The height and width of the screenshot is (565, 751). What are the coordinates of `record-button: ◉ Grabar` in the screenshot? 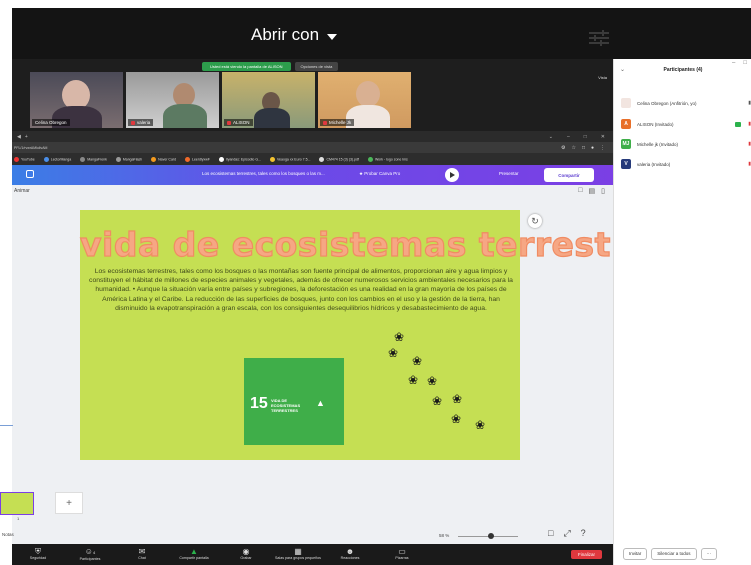 It's located at (246, 552).